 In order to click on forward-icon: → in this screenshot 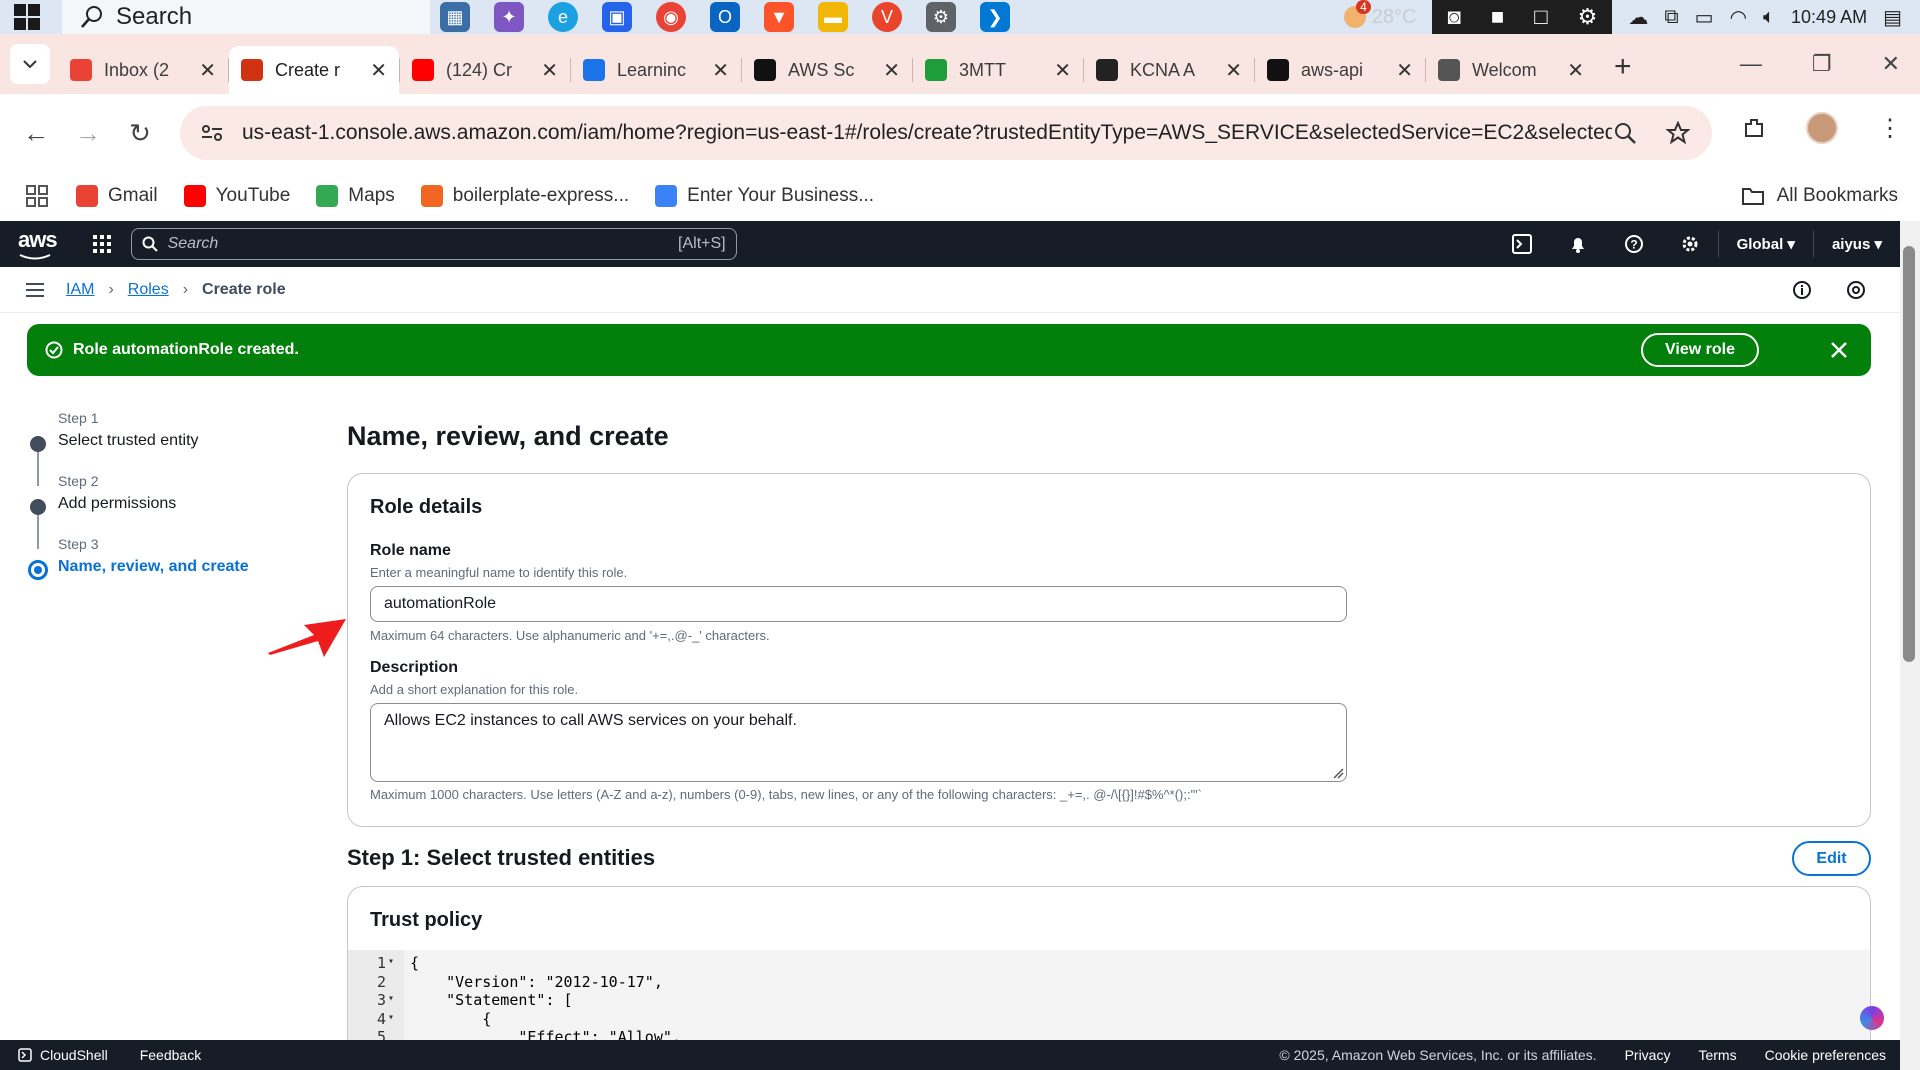, I will do `click(88, 133)`.